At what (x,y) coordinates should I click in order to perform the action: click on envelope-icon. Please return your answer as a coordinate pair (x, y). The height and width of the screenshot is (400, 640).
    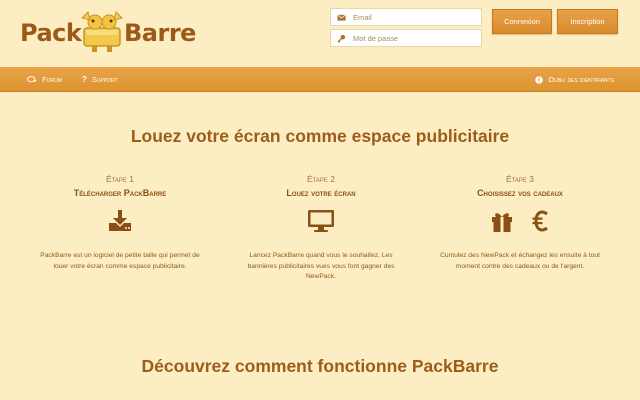
    Looking at the image, I should click on (341, 17).